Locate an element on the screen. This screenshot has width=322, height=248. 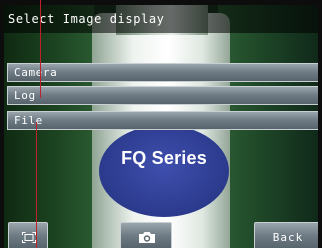
title-bar: Select Image display is located at coordinates (161, 19).